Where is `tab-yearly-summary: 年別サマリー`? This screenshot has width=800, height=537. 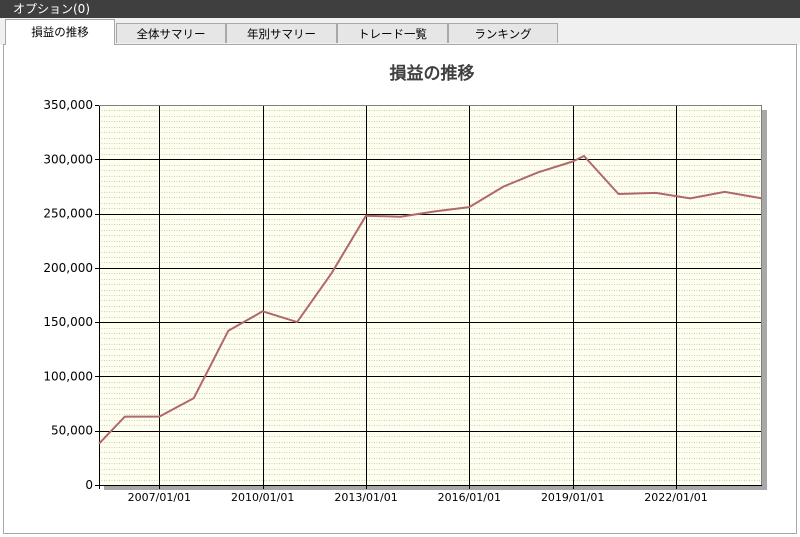 tab-yearly-summary: 年別サマリー is located at coordinates (281, 33).